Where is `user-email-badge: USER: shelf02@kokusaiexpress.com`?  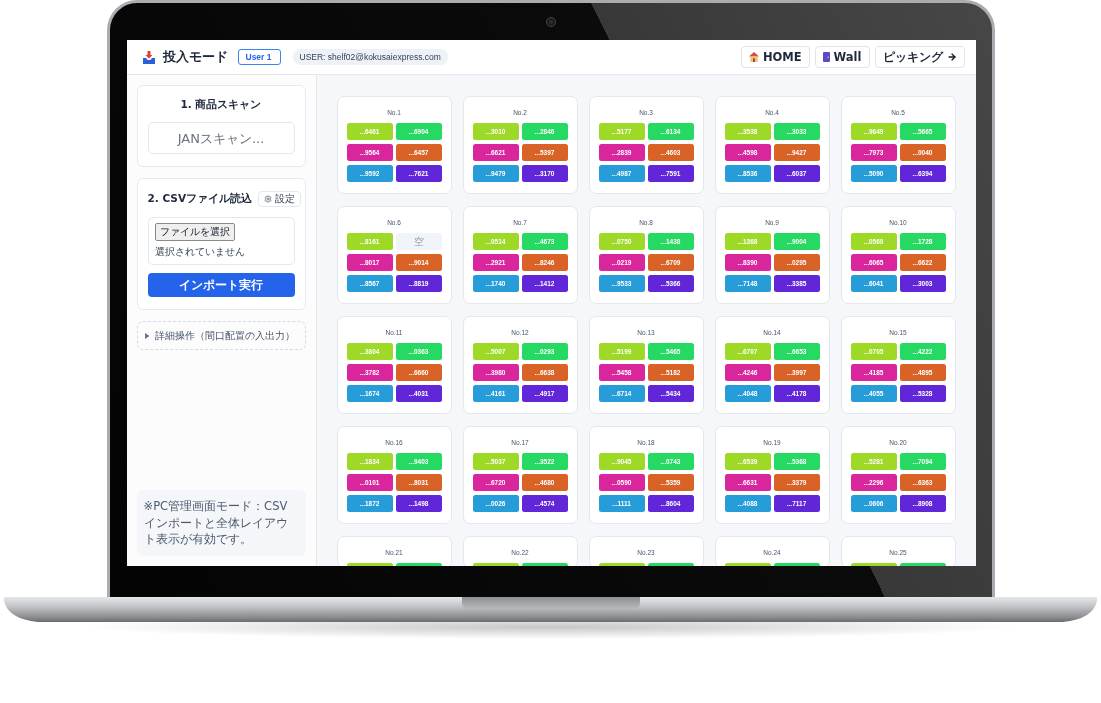 user-email-badge: USER: shelf02@kokusaiexpress.com is located at coordinates (370, 57).